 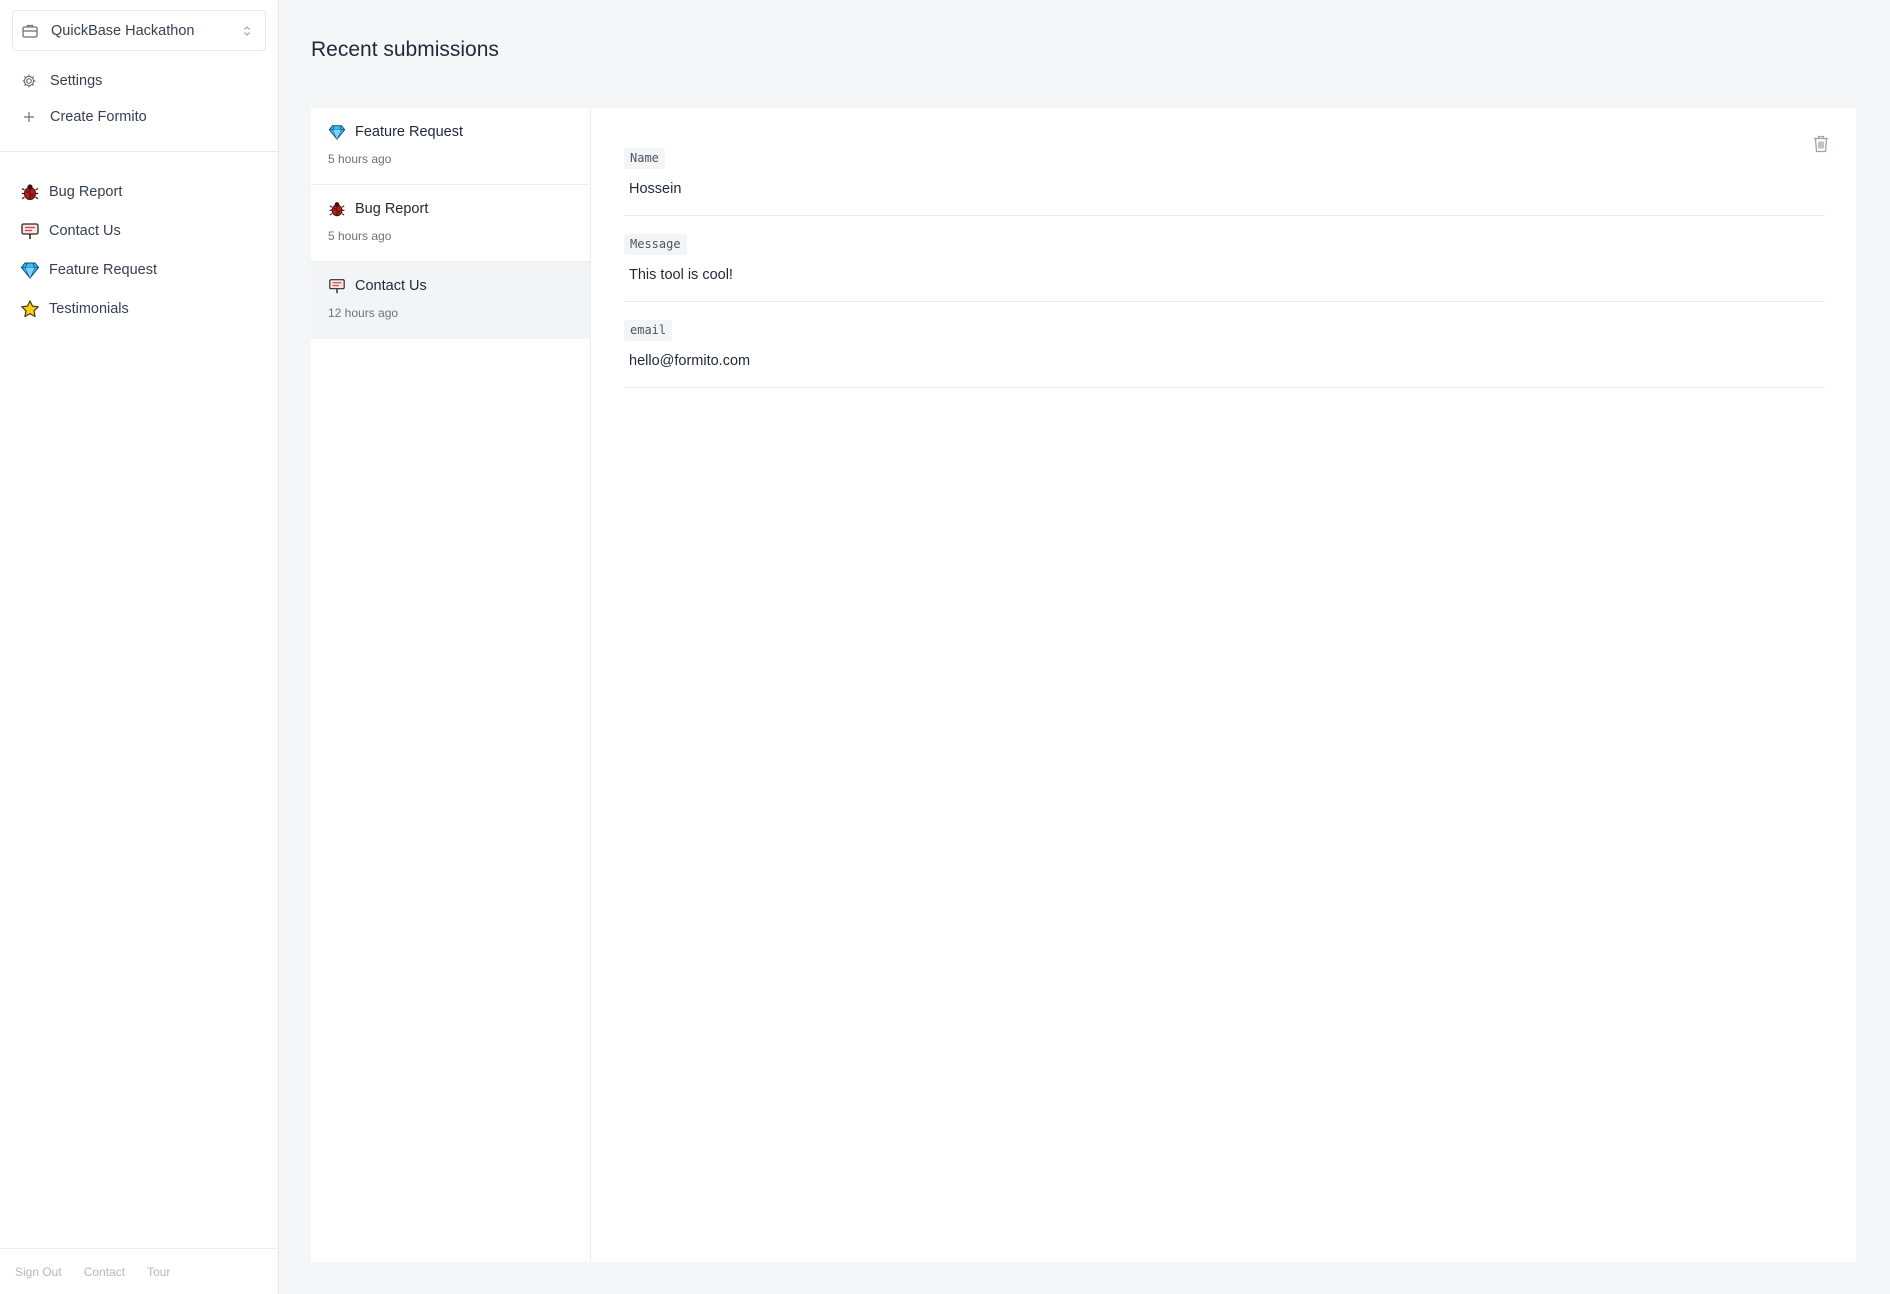 I want to click on field-value: hello@formito.com, so click(x=690, y=361).